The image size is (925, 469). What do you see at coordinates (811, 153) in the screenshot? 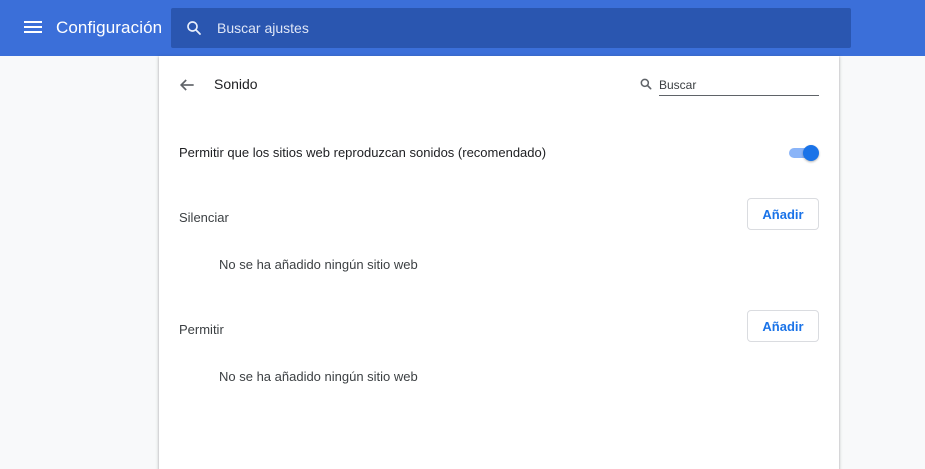
I see `toggle-knob` at bounding box center [811, 153].